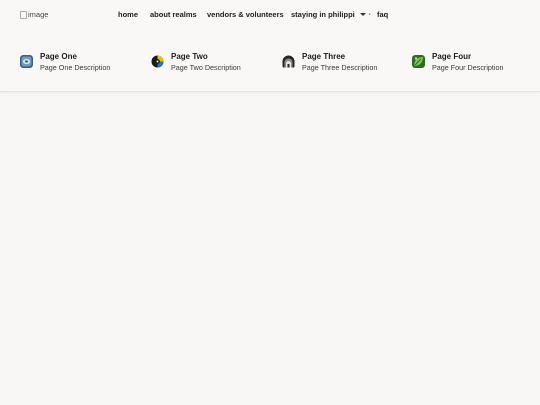 The width and height of the screenshot is (540, 405). I want to click on page-card: Page Two Page Two Description, so click(196, 62).